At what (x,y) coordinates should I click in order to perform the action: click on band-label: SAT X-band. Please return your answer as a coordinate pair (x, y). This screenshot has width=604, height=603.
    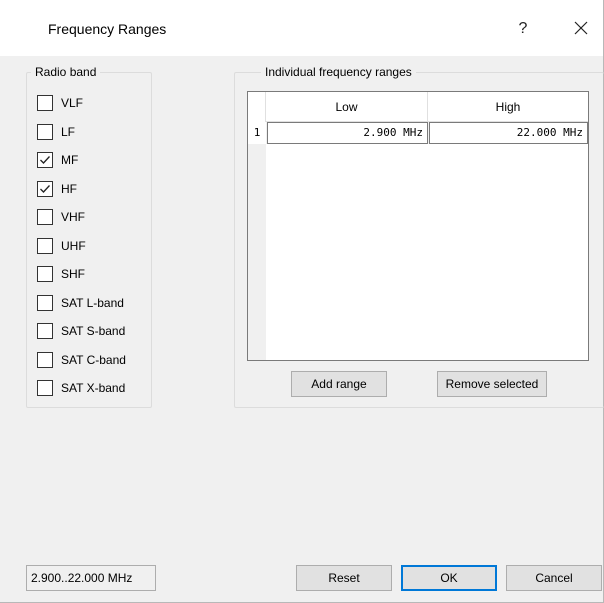
    Looking at the image, I should click on (93, 388).